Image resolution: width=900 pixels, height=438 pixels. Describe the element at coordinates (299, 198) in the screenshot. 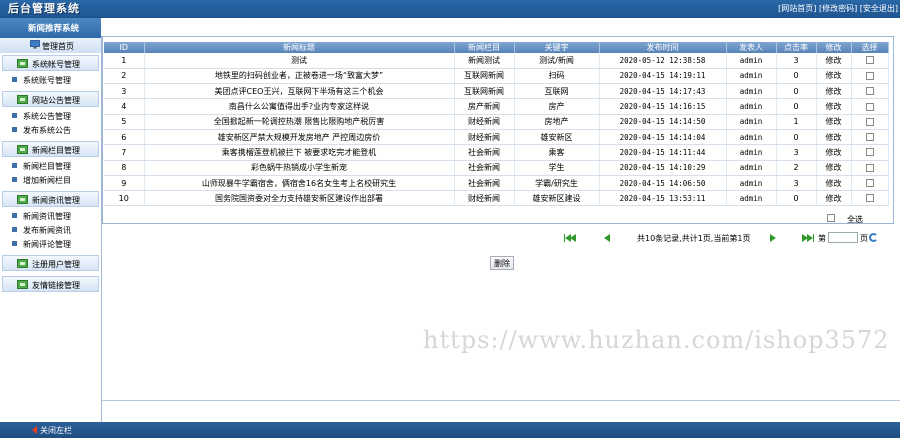

I see `cell-title: 国务院国资委对全力支持雄安新区建设作出部署` at that location.